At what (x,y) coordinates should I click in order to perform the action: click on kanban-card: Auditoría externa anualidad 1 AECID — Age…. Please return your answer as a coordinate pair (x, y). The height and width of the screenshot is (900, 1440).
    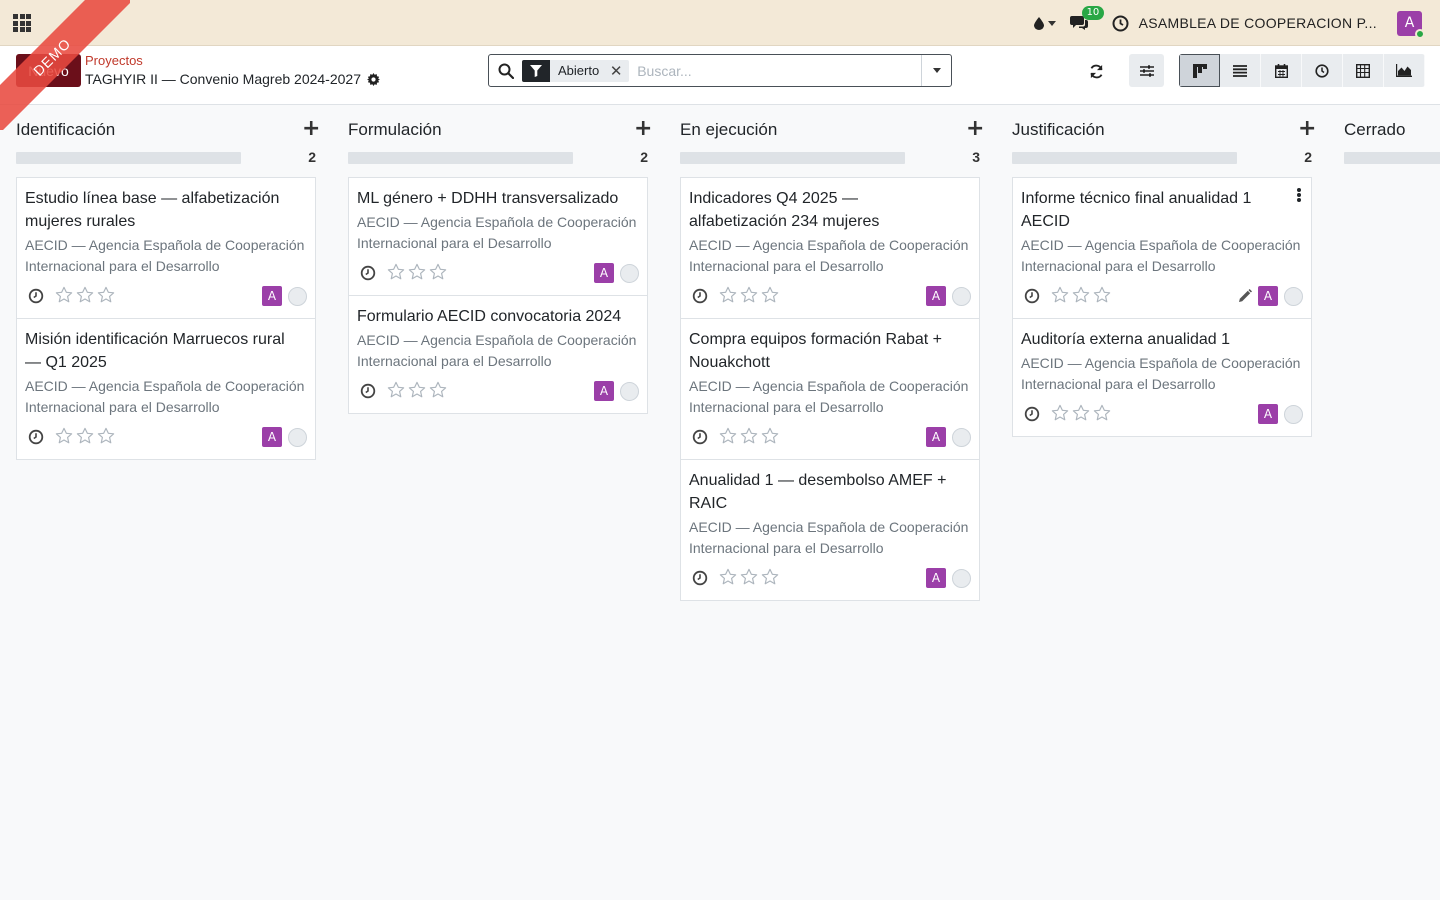
    Looking at the image, I should click on (1162, 377).